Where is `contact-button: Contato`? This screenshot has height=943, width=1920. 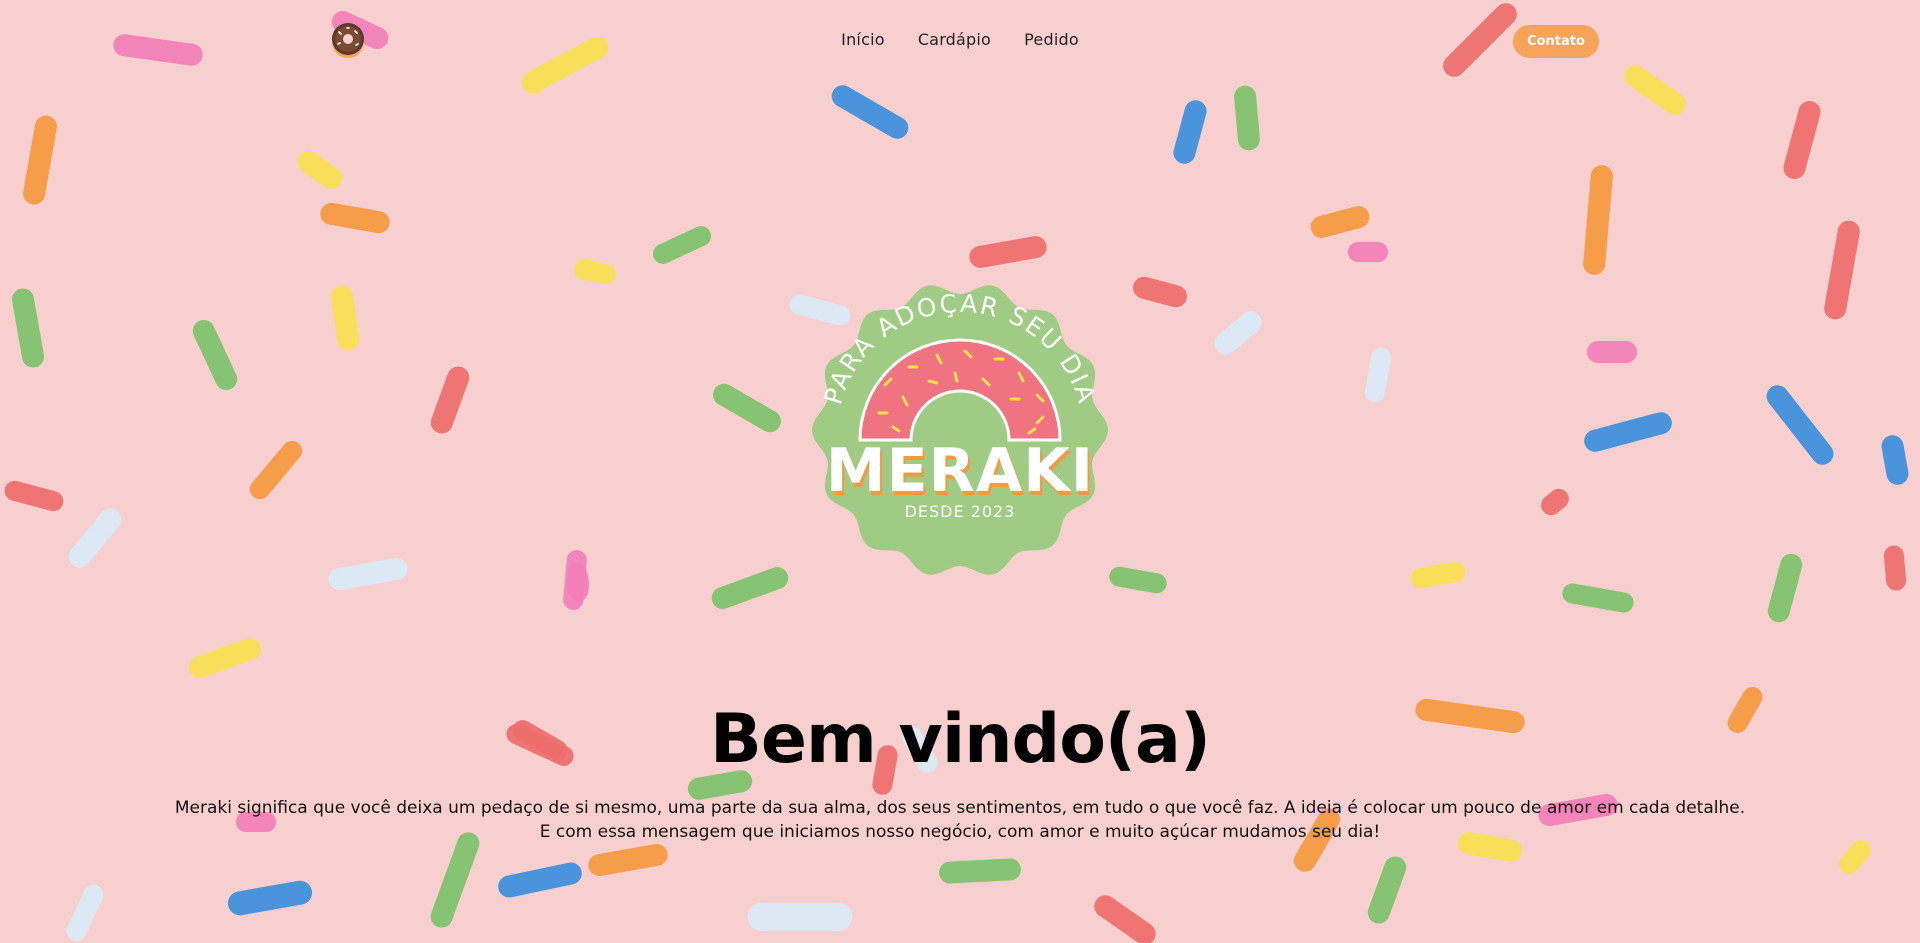
contact-button: Contato is located at coordinates (1556, 41).